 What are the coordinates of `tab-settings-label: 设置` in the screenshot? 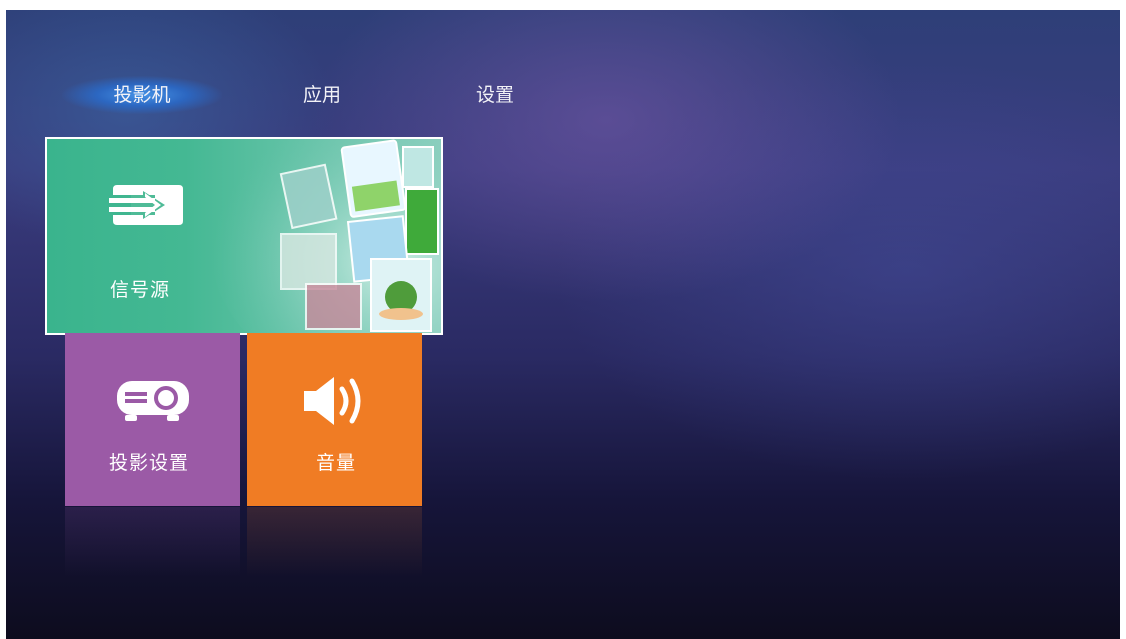 It's located at (494, 95).